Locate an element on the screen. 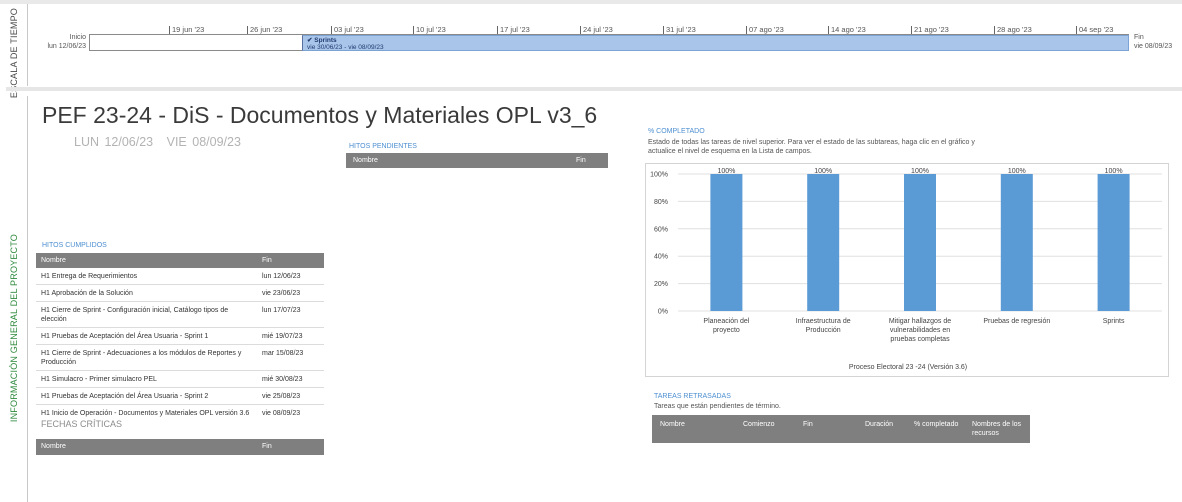 The image size is (1182, 502). row-date: mié 19/07/23 is located at coordinates (282, 336).